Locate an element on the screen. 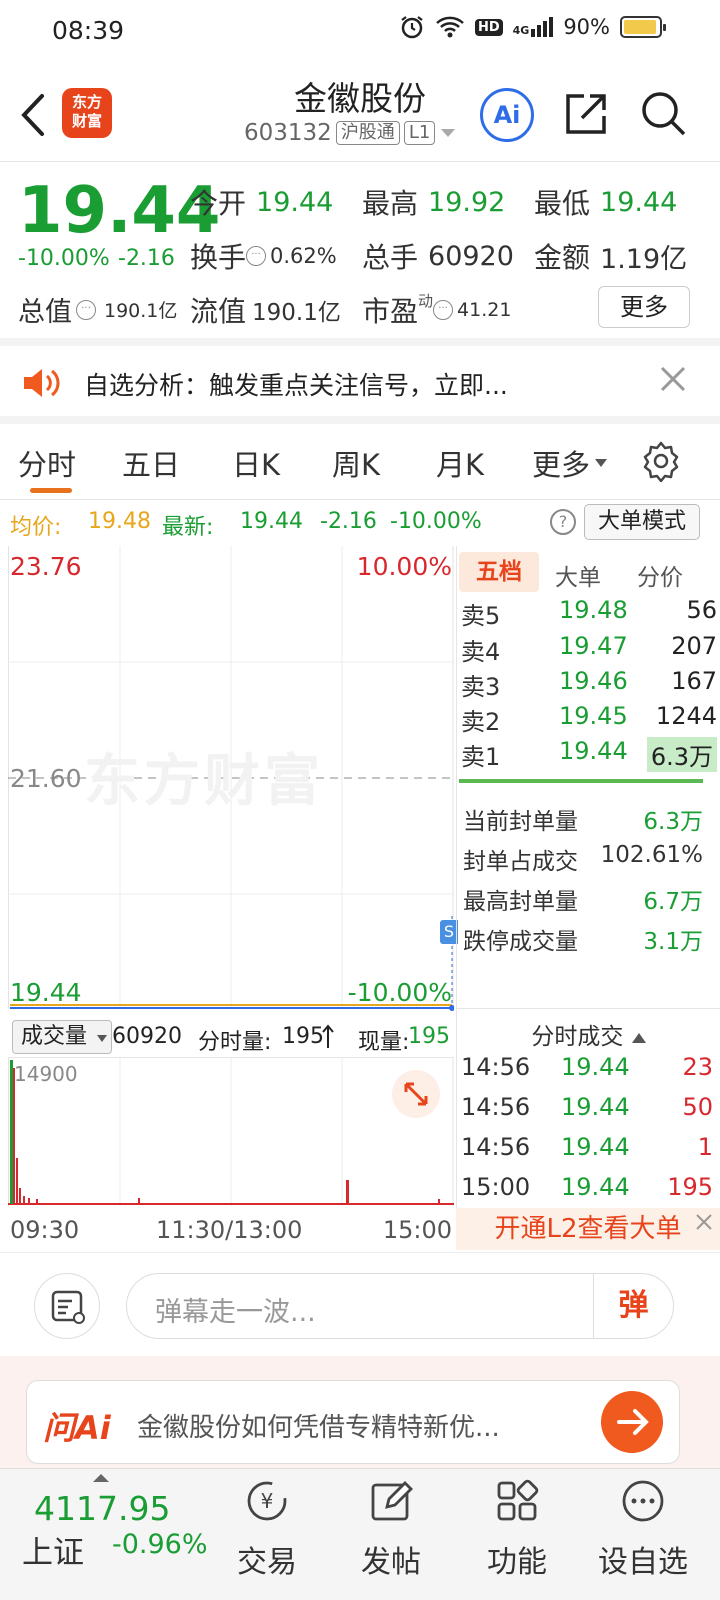  average-price-row: 均价: 19.48 最新: 19.44 -2.16 -10.00% ? 大单模式 is located at coordinates (360, 522).